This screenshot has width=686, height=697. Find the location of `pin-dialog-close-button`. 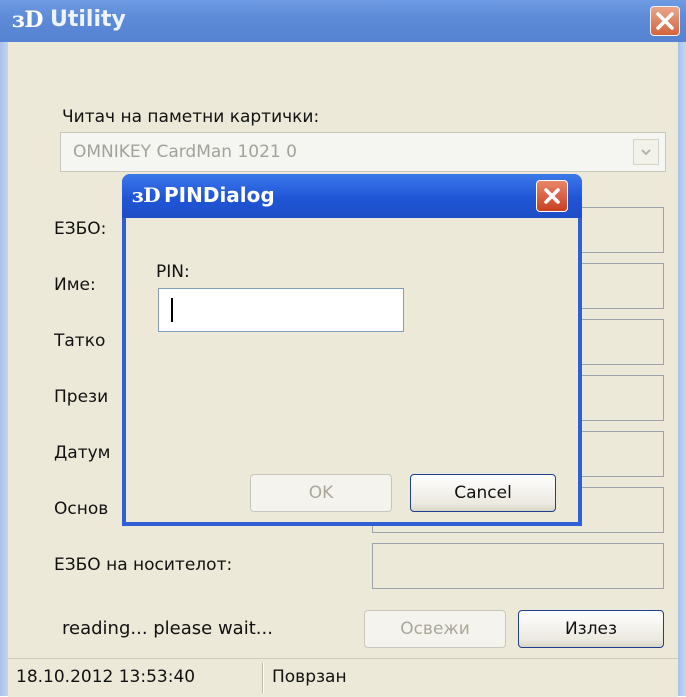

pin-dialog-close-button is located at coordinates (552, 196).